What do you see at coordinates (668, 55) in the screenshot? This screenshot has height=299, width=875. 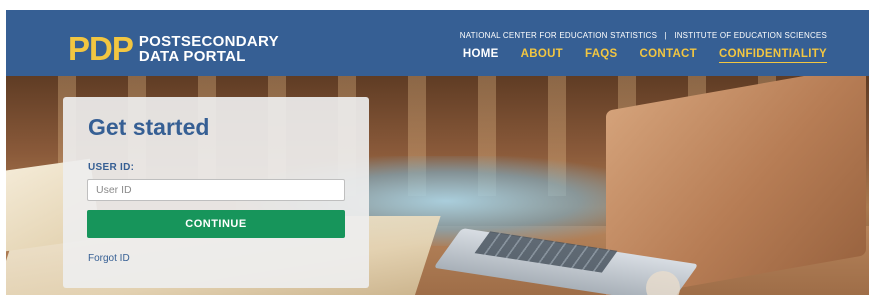 I see `nav-contact: CONTACT` at bounding box center [668, 55].